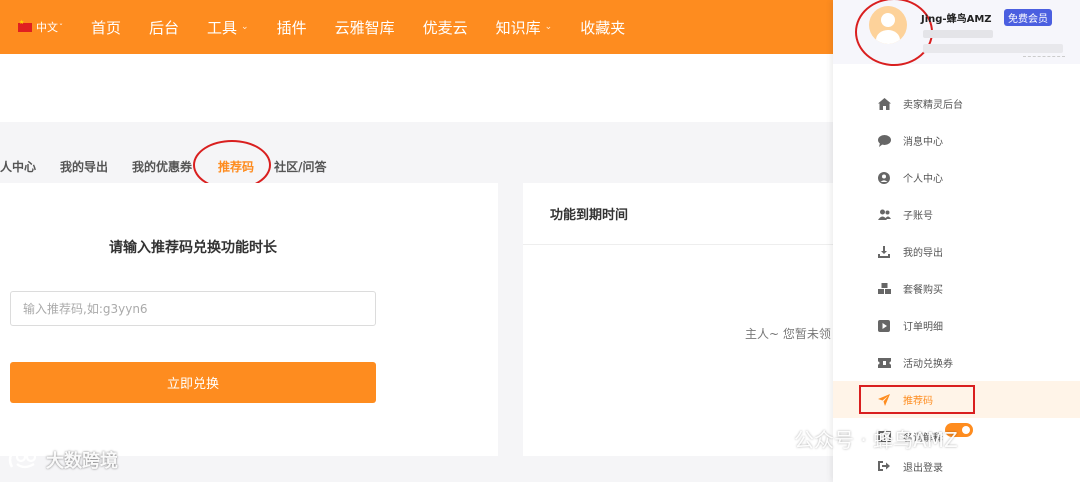  Describe the element at coordinates (917, 399) in the screenshot. I see `annotation-box` at that location.